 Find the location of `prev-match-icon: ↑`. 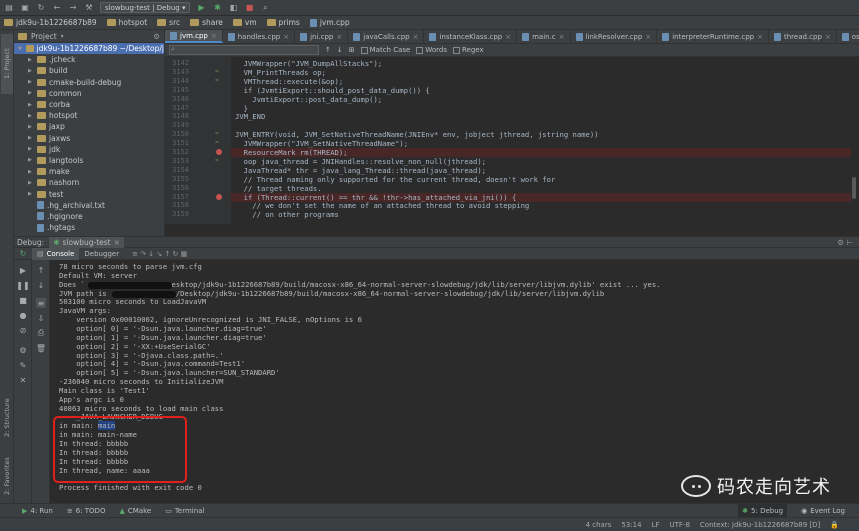

prev-match-icon: ↑ is located at coordinates (328, 50).